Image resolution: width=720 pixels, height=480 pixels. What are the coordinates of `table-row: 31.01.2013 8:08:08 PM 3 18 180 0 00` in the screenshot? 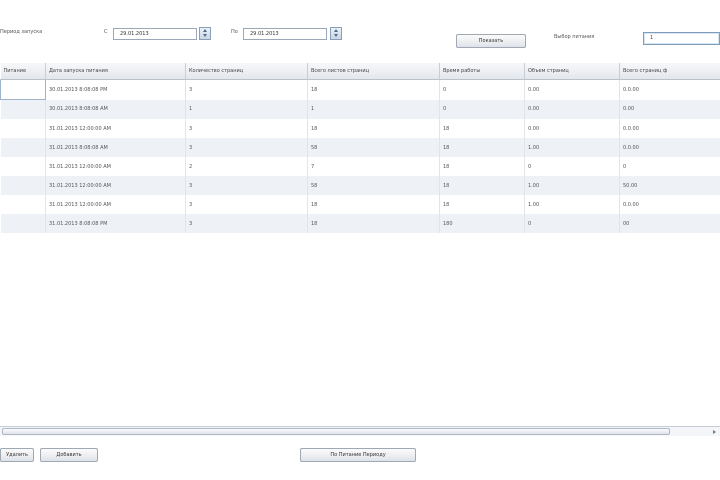 It's located at (360, 223).